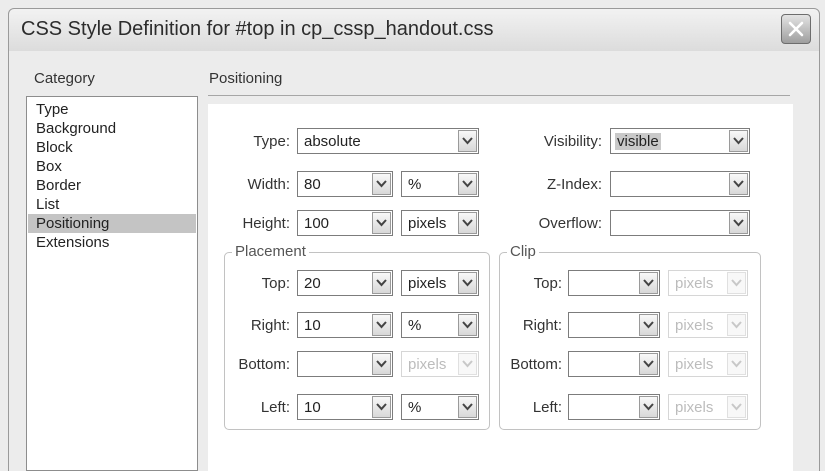  Describe the element at coordinates (388, 141) in the screenshot. I see `type-select: absolute` at that location.